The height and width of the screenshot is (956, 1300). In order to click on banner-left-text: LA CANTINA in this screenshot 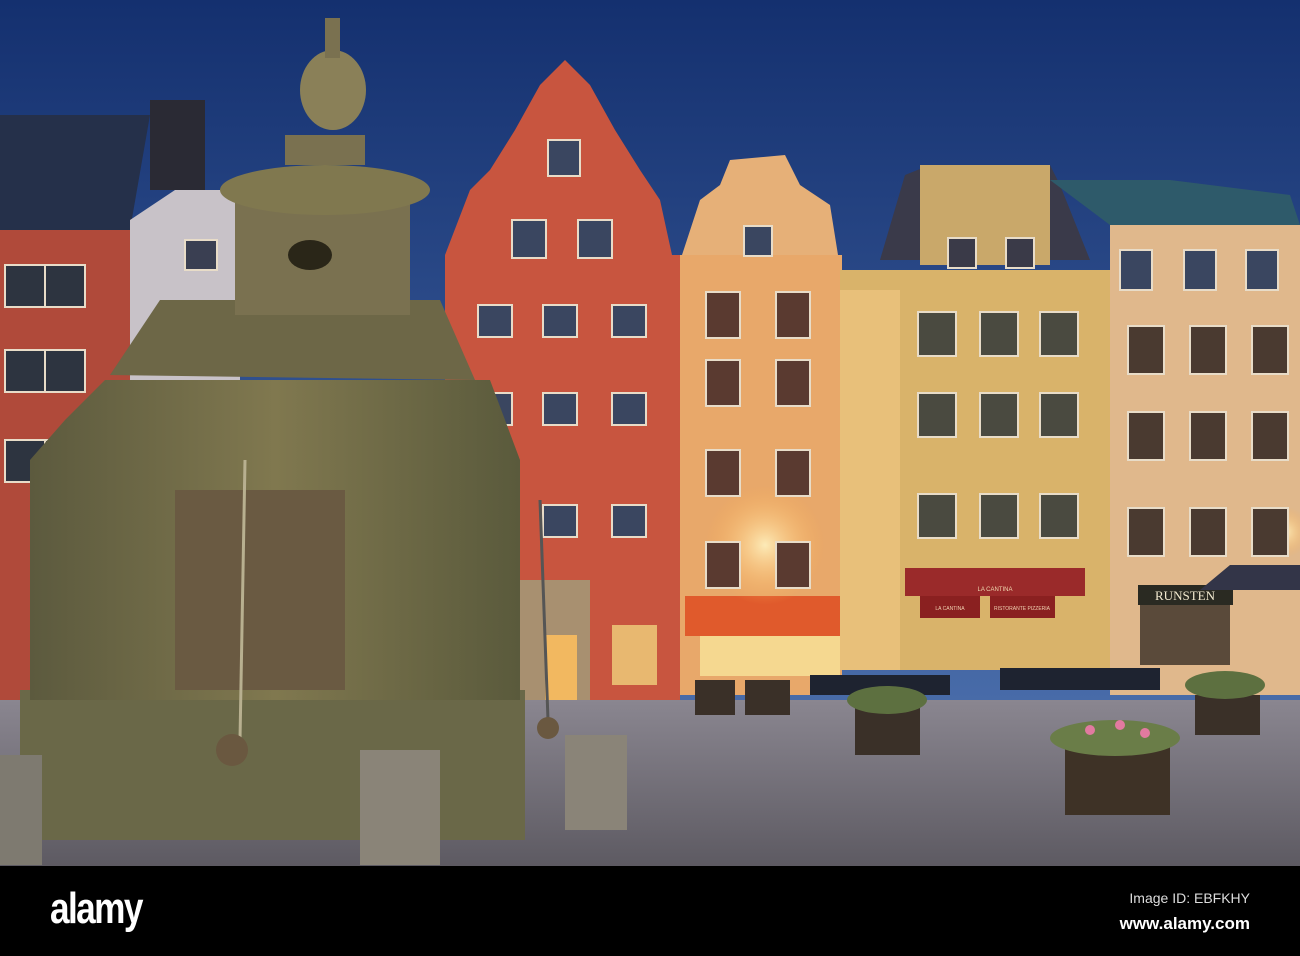, I will do `click(950, 609)`.